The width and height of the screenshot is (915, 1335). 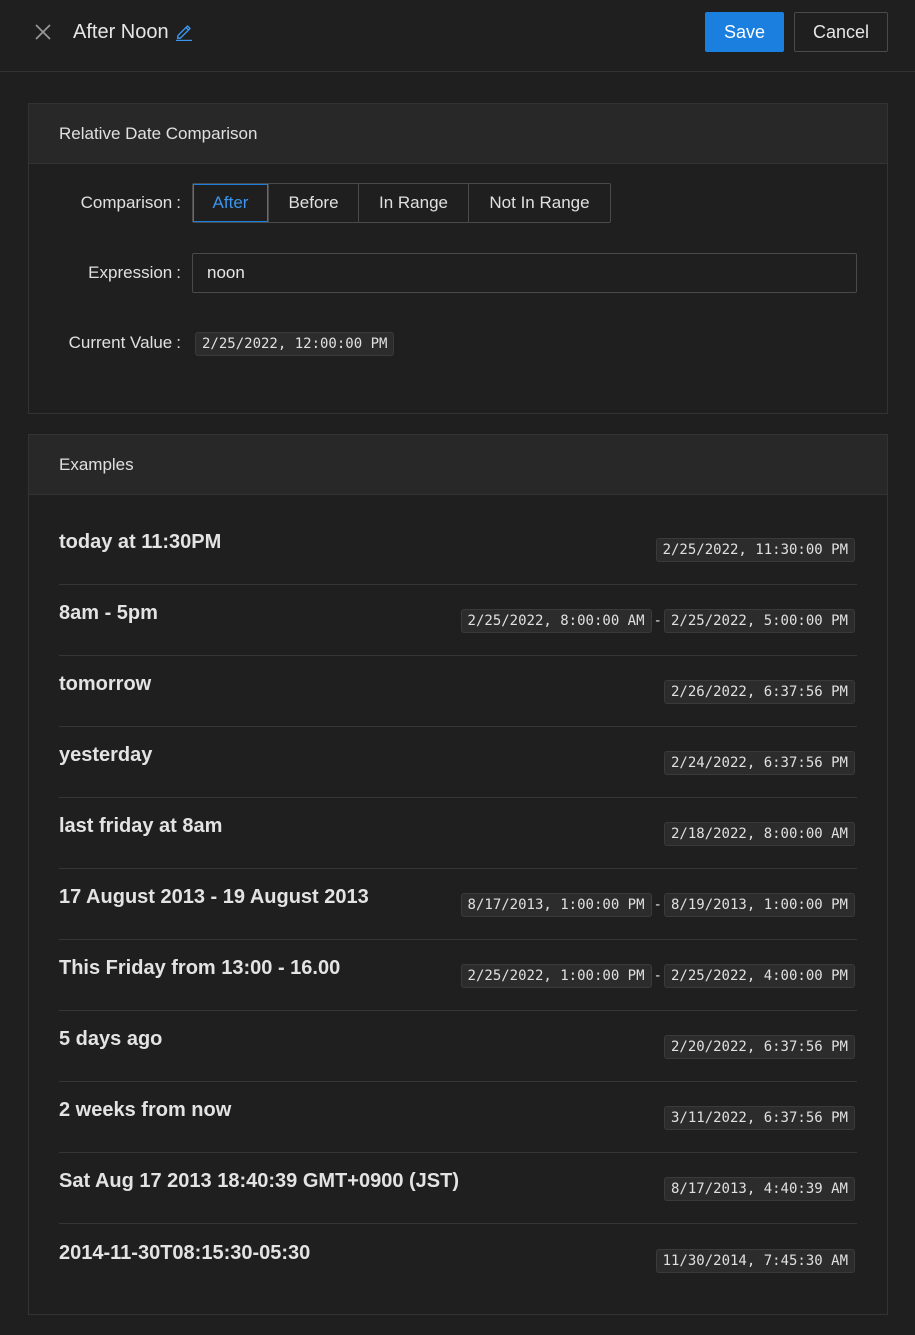 What do you see at coordinates (106, 755) in the screenshot?
I see `example-expression: yesterday` at bounding box center [106, 755].